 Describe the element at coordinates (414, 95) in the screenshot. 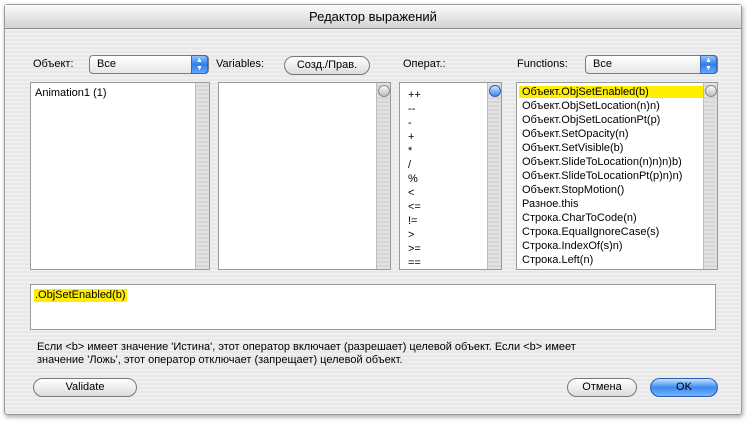

I see `list-item: ++` at that location.